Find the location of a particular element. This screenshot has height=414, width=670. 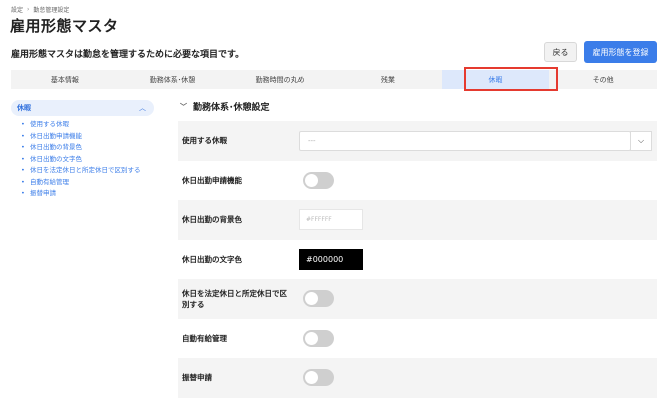

row-holiday-work-request: 休日出勤申請機能 is located at coordinates (417, 181).